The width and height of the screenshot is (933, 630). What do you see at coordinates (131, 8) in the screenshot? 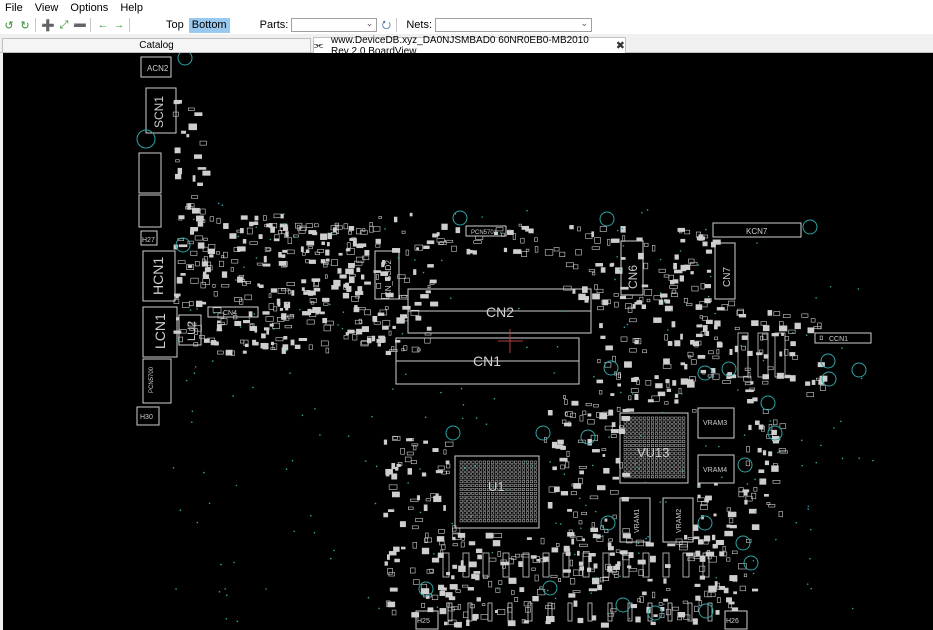
I see `menu-help: Help` at bounding box center [131, 8].